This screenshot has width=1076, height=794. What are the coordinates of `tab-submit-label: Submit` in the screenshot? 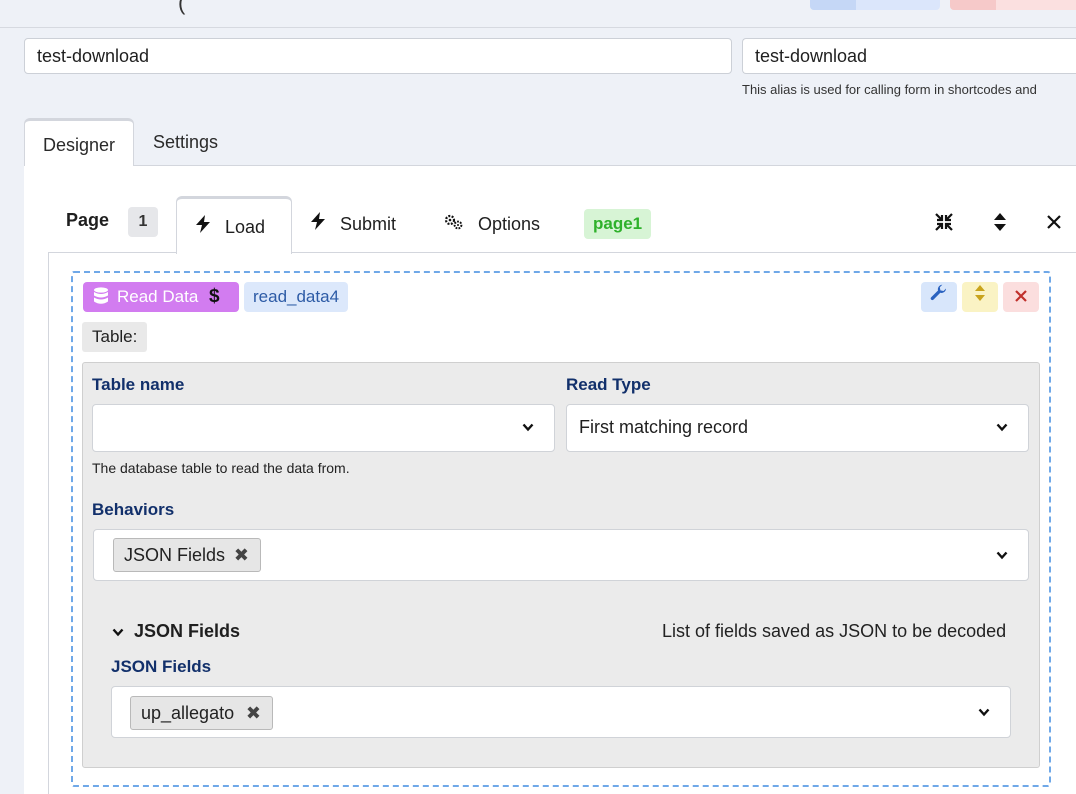 It's located at (368, 224).